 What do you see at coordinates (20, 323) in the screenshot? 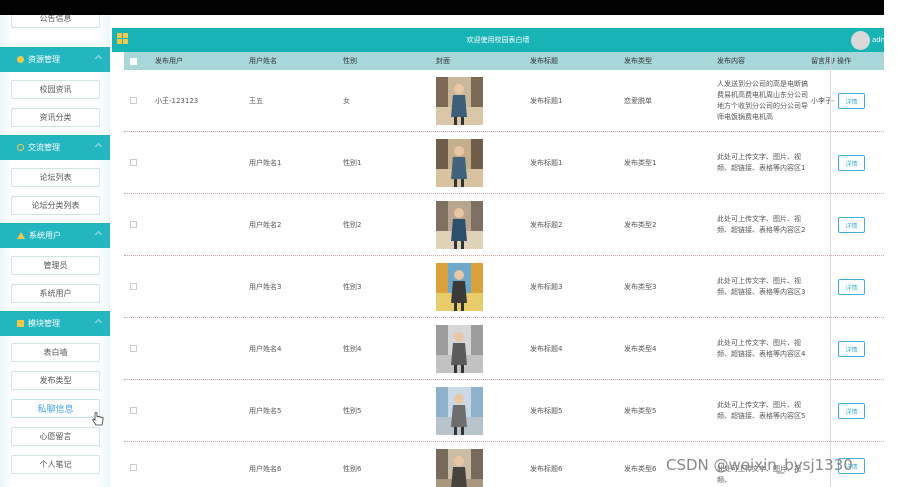
I see `square-icon` at bounding box center [20, 323].